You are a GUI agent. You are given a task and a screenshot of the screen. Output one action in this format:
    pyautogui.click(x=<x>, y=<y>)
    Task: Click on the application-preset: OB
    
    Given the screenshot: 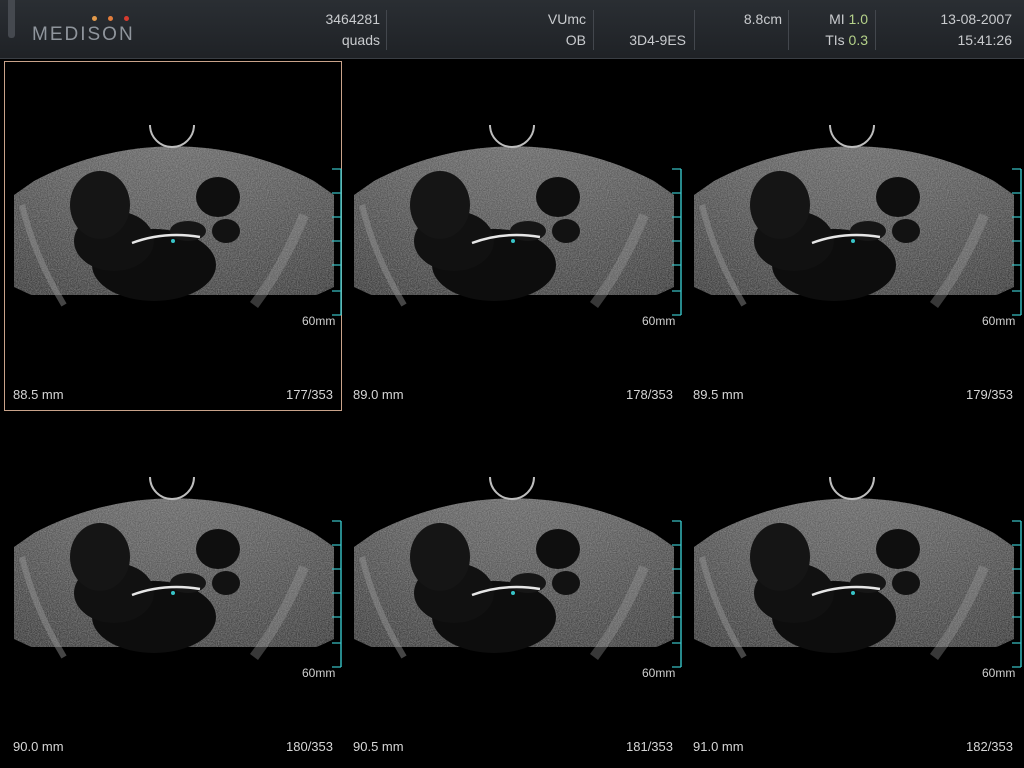 What is the action you would take?
    pyautogui.click(x=575, y=40)
    